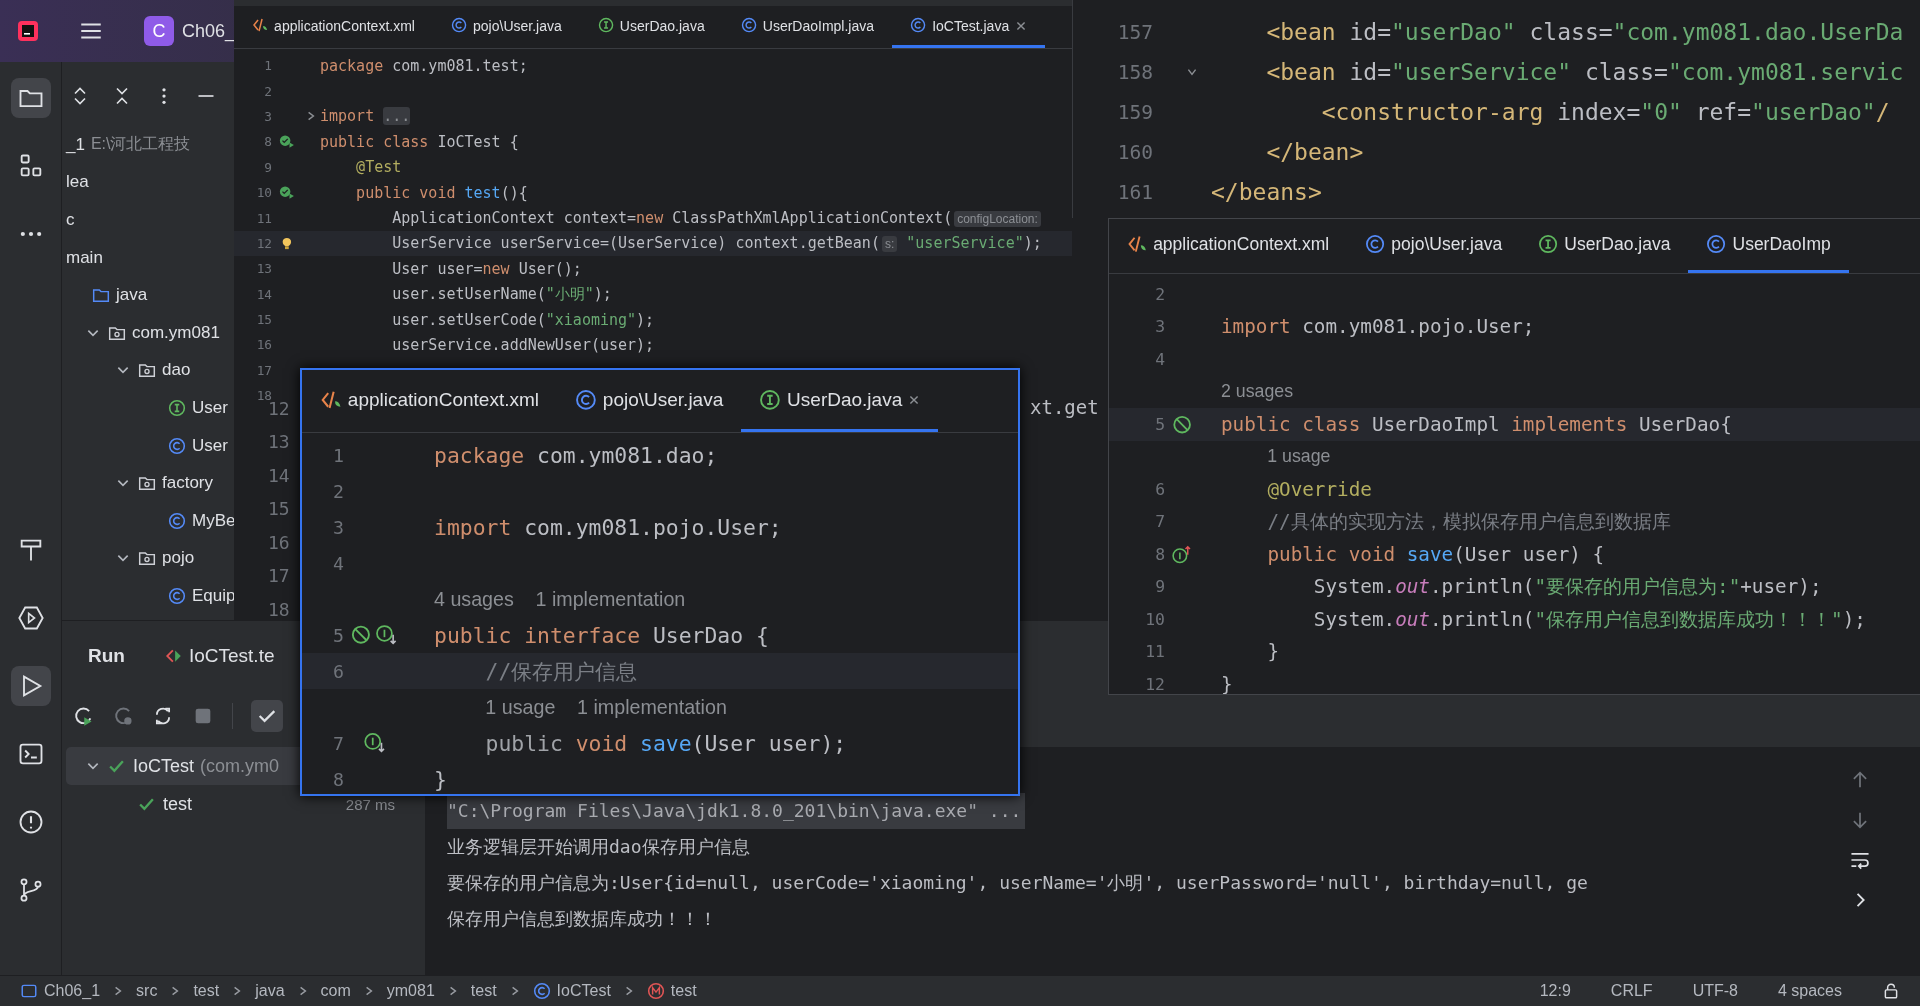 This screenshot has width=1920, height=1006. Describe the element at coordinates (177, 804) in the screenshot. I see `test-name: test` at that location.